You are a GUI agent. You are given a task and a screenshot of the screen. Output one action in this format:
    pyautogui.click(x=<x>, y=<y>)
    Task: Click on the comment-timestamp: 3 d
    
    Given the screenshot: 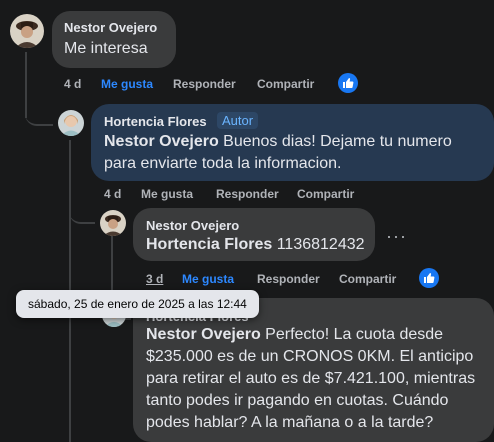 What is the action you would take?
    pyautogui.click(x=154, y=279)
    